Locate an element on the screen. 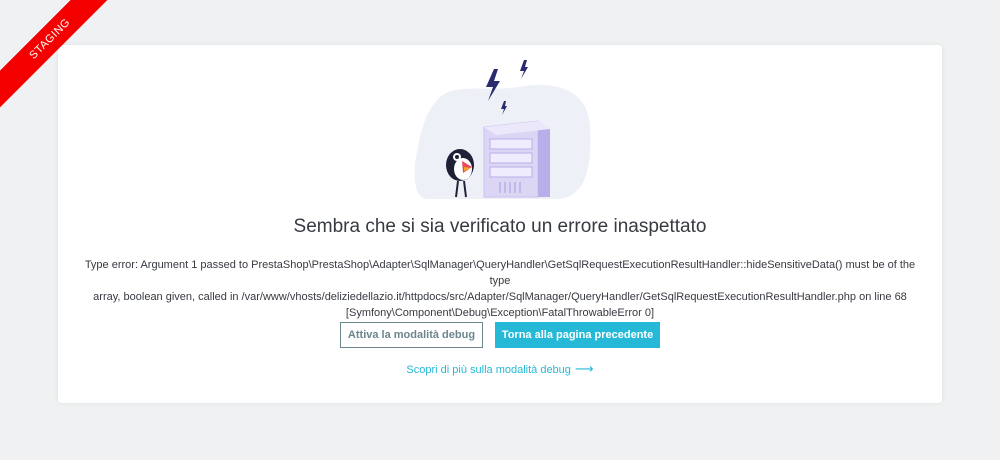 The height and width of the screenshot is (460, 1000). staging-label: STAGING is located at coordinates (55, 55).